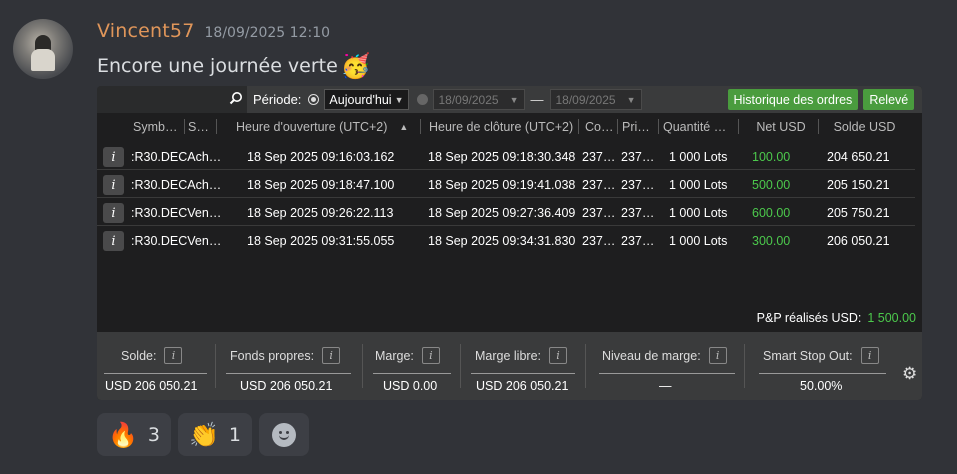  What do you see at coordinates (366, 99) in the screenshot?
I see `period-select: Aujourd'hui ▼` at bounding box center [366, 99].